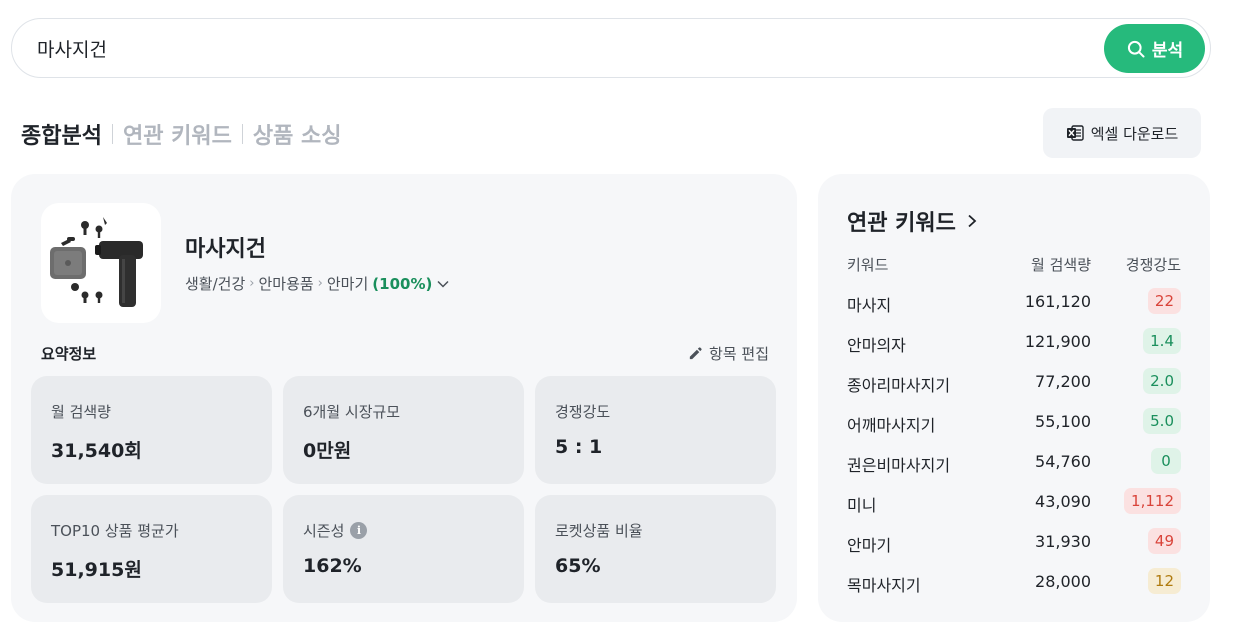  What do you see at coordinates (1057, 301) in the screenshot?
I see `volume-cell: 161,120` at bounding box center [1057, 301].